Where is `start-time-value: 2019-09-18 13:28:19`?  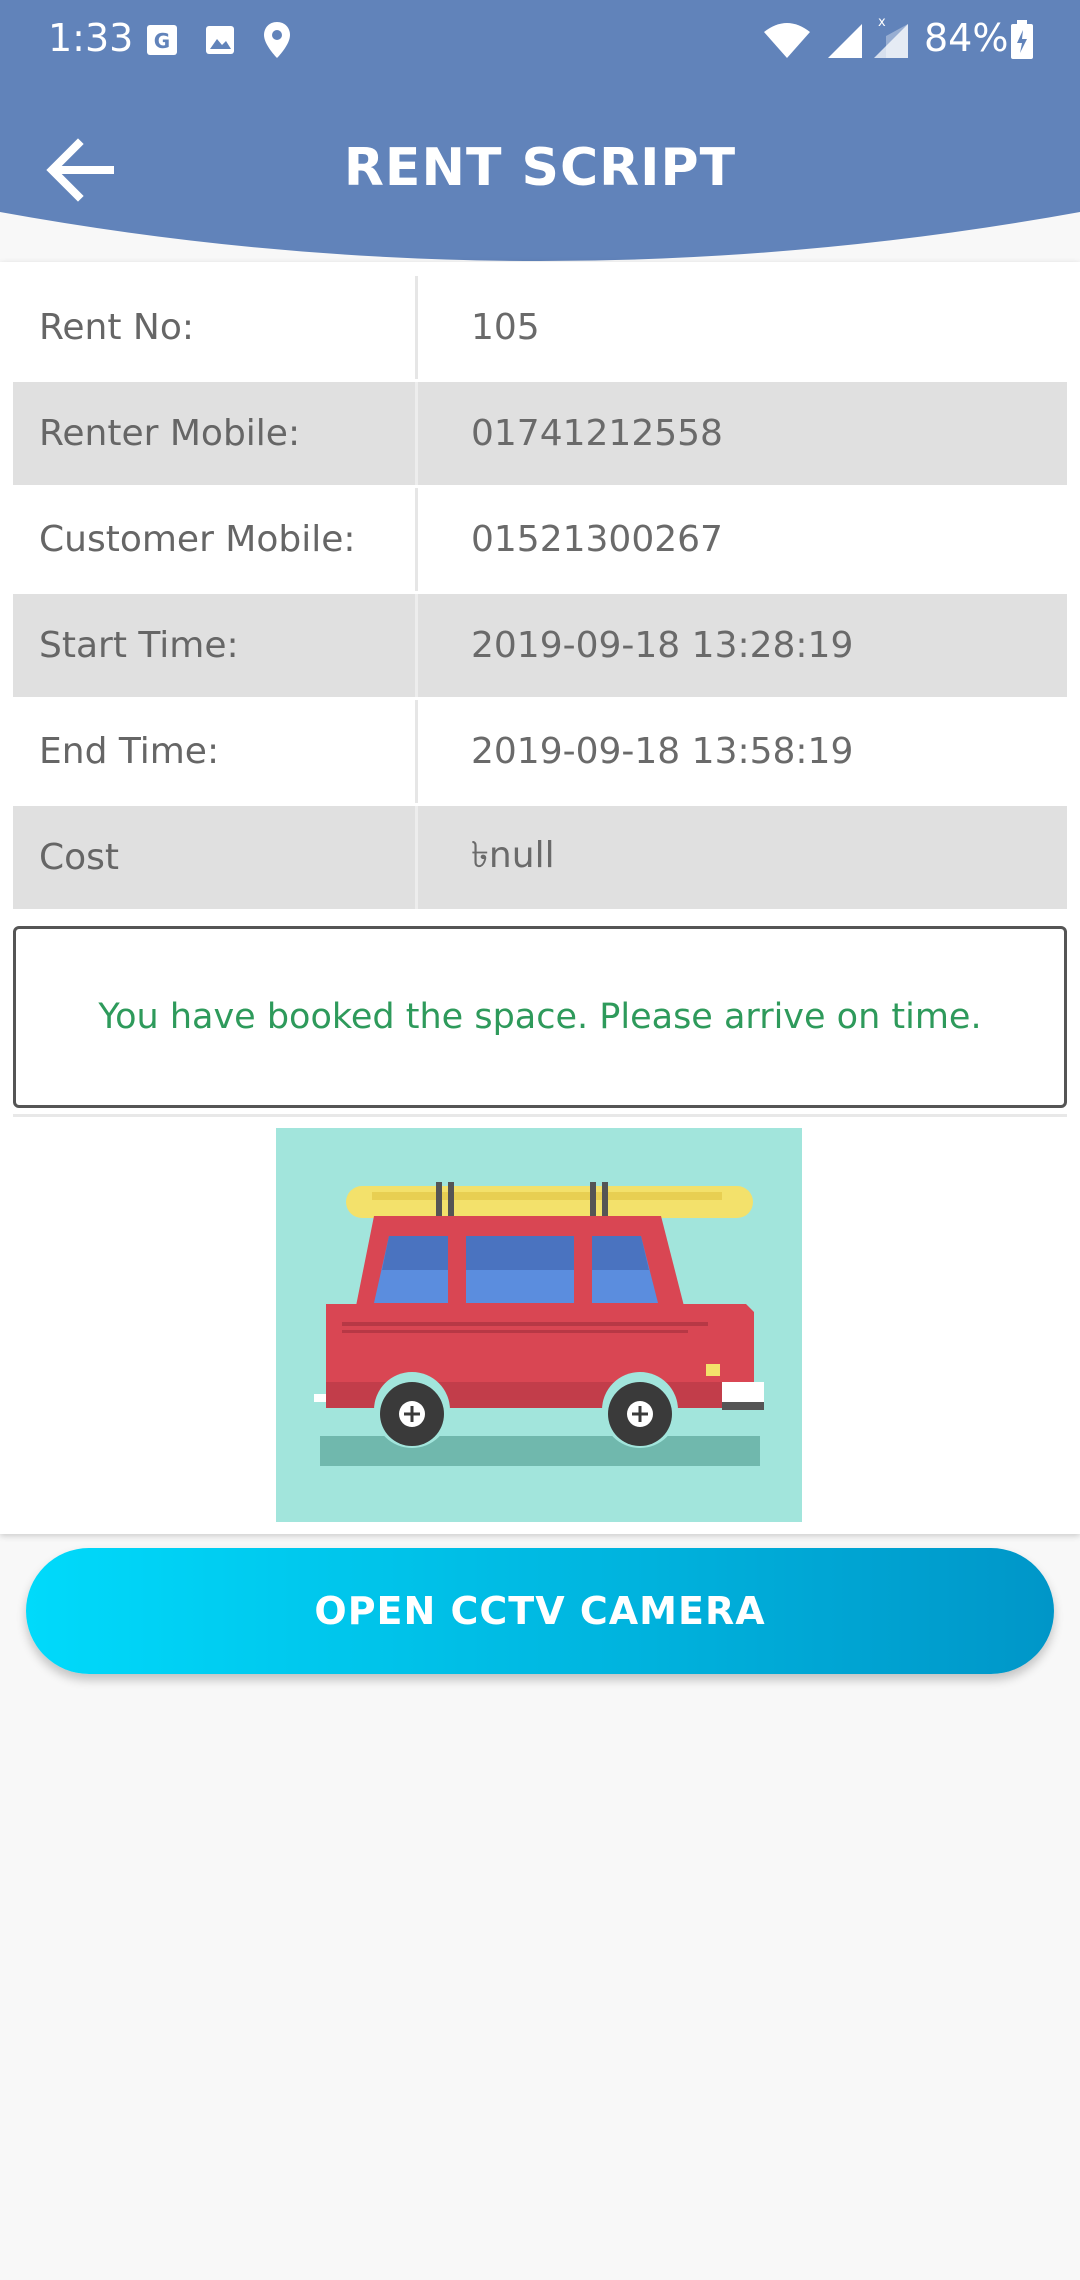 start-time-value: 2019-09-18 13:28:19 is located at coordinates (662, 645).